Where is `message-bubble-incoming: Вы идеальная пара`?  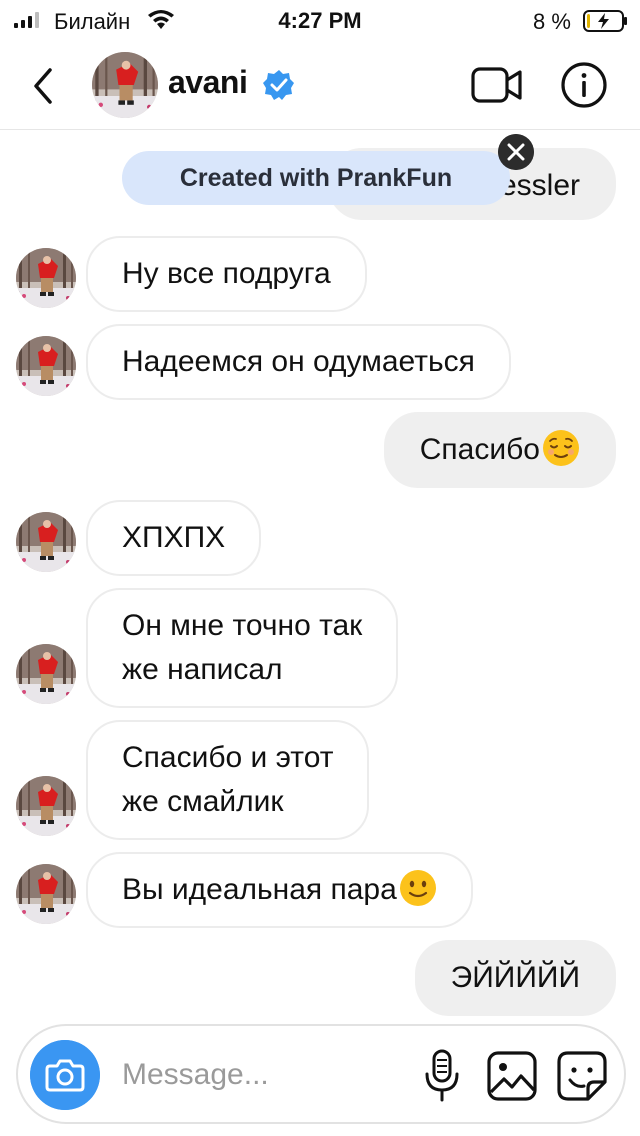 message-bubble-incoming: Вы идеальная пара is located at coordinates (279, 890).